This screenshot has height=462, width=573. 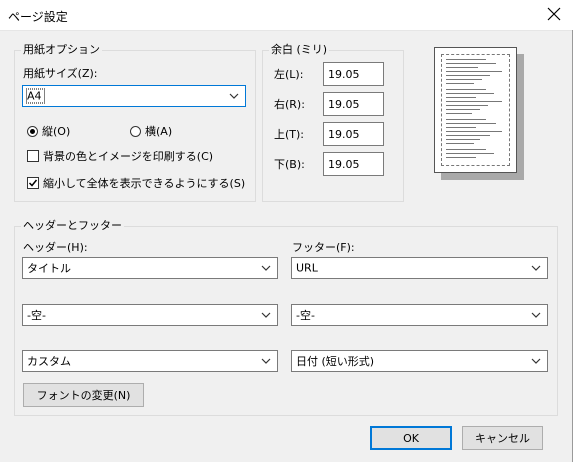 What do you see at coordinates (55, 247) in the screenshot?
I see `header-label: ヘッダー(H):` at bounding box center [55, 247].